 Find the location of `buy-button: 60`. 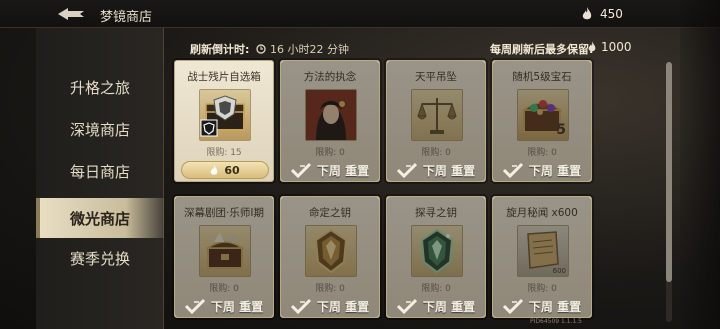

buy-button: 60 is located at coordinates (225, 170).